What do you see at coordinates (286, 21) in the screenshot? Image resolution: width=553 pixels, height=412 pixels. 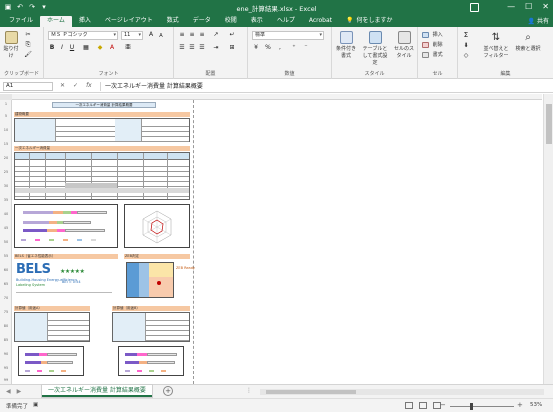 I see `tab-help: ヘルプ` at bounding box center [286, 21].